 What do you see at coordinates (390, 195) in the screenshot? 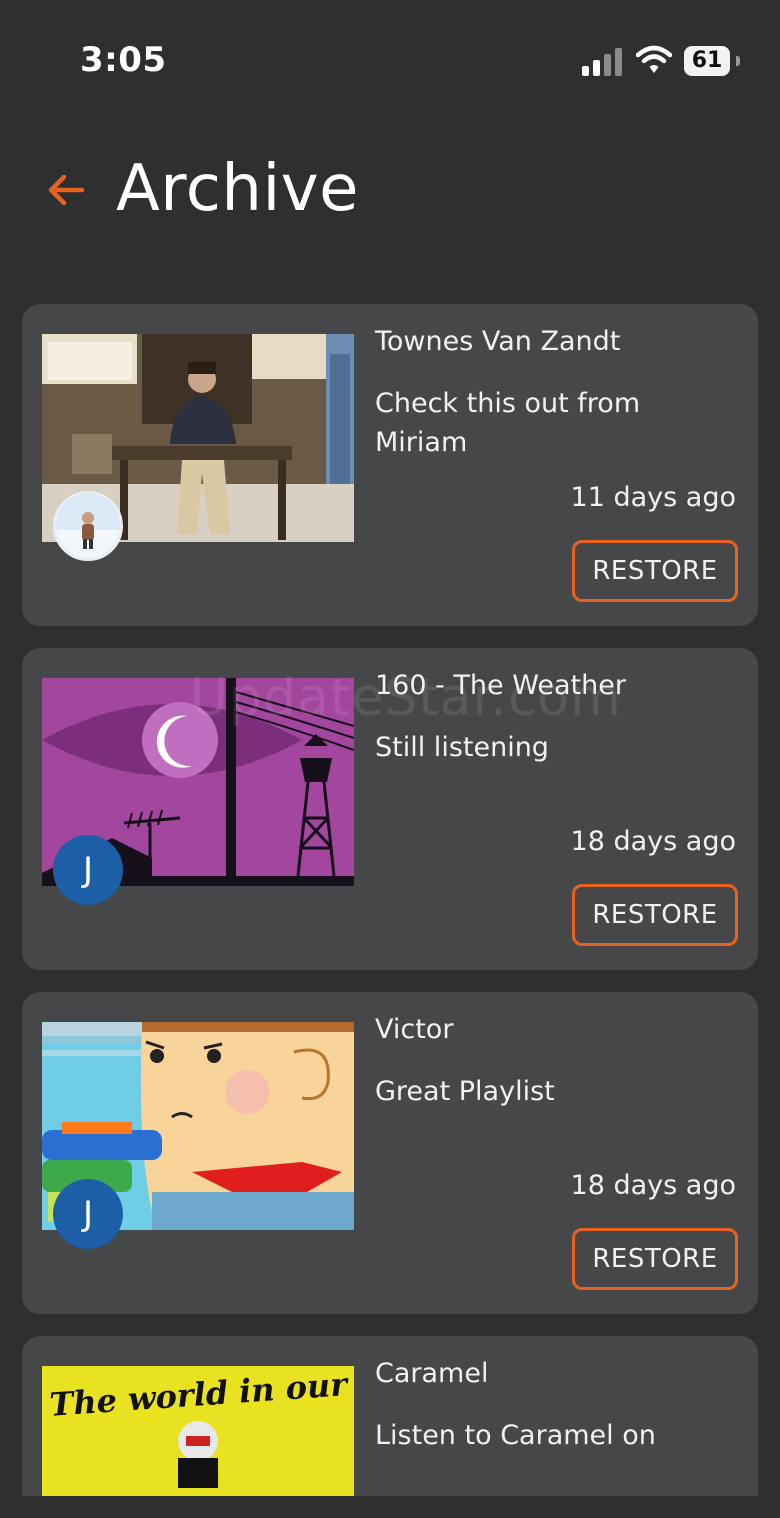
I see `page-header: Archive` at bounding box center [390, 195].